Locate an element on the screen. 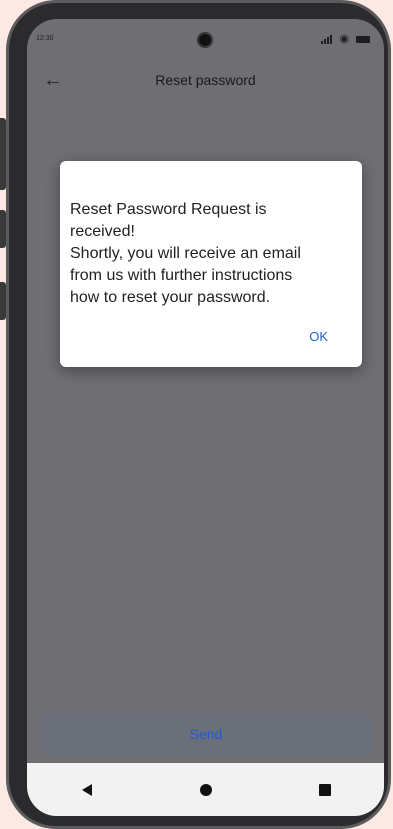 This screenshot has width=393, height=829. nav-home-button is located at coordinates (206, 790).